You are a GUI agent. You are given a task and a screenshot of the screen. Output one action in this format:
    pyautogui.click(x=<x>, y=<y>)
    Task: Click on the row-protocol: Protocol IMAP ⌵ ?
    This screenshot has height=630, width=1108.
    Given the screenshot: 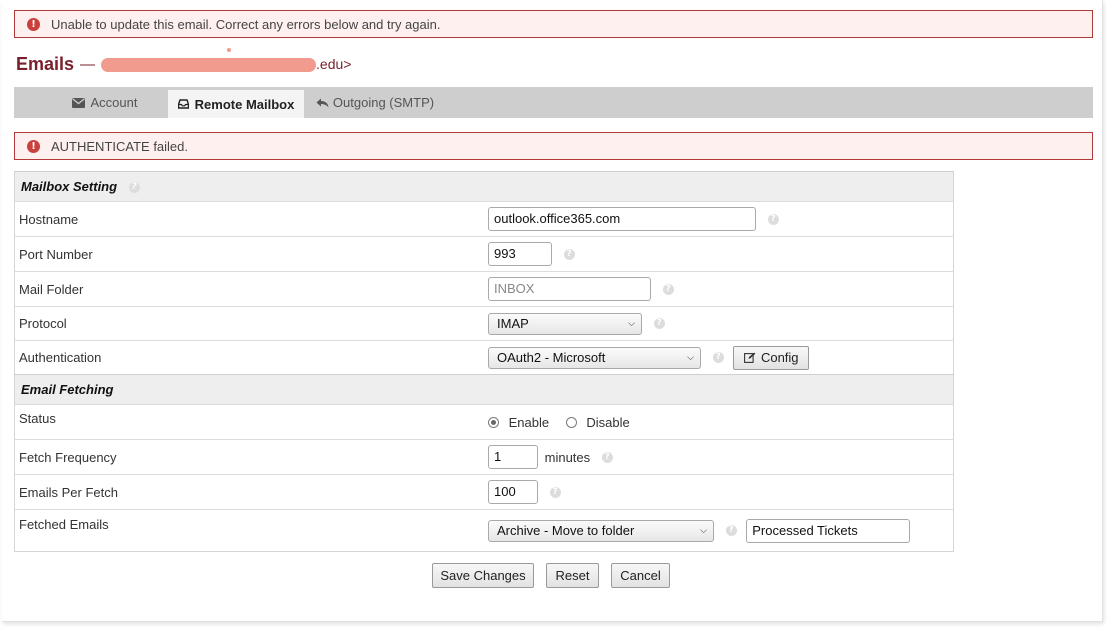 What is the action you would take?
    pyautogui.click(x=484, y=323)
    